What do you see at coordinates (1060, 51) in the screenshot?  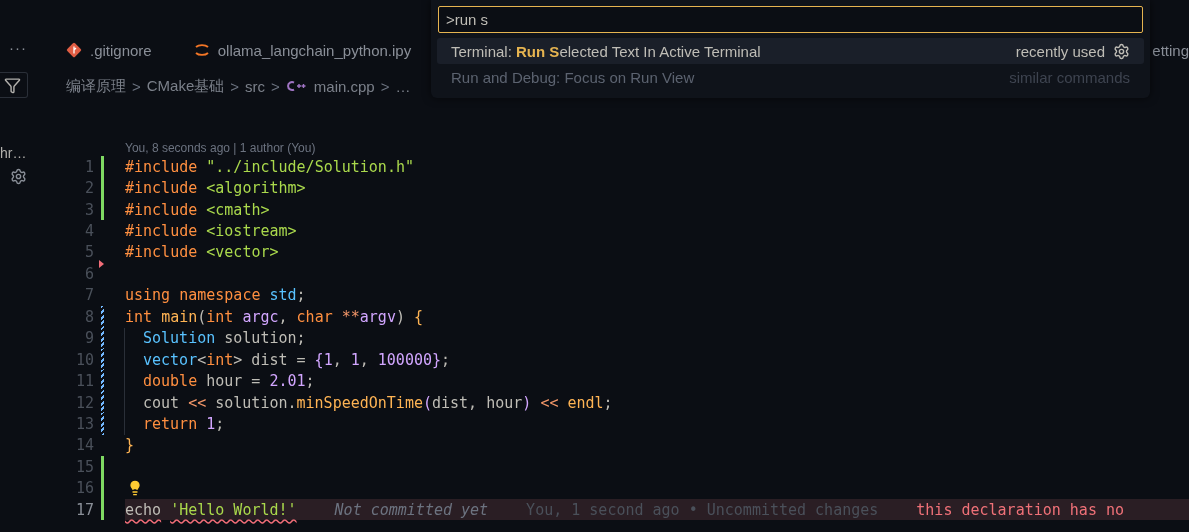 I see `command-detail: recently used` at bounding box center [1060, 51].